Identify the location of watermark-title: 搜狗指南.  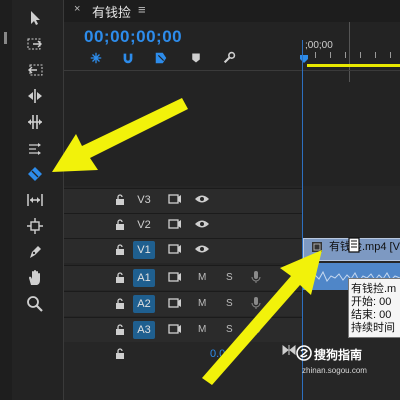
(338, 355).